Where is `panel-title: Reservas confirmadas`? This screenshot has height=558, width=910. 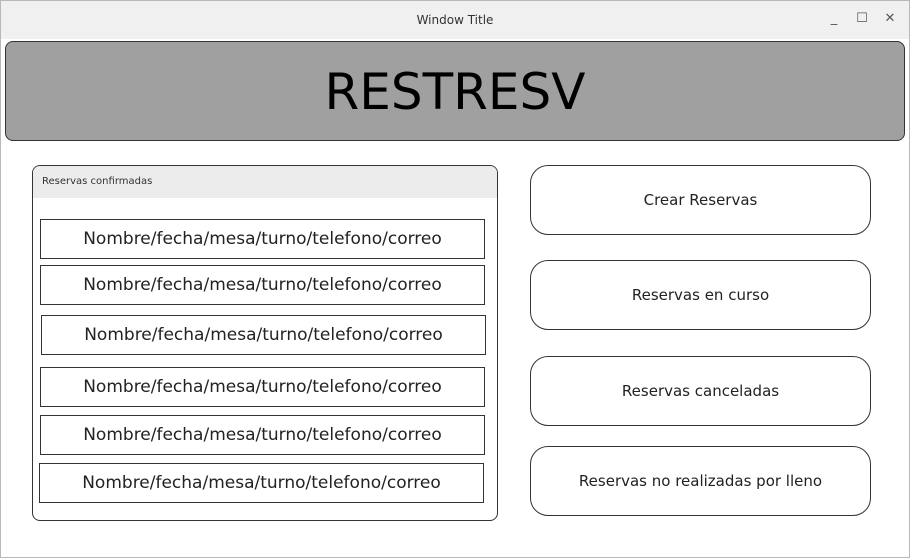
panel-title: Reservas confirmadas is located at coordinates (97, 181).